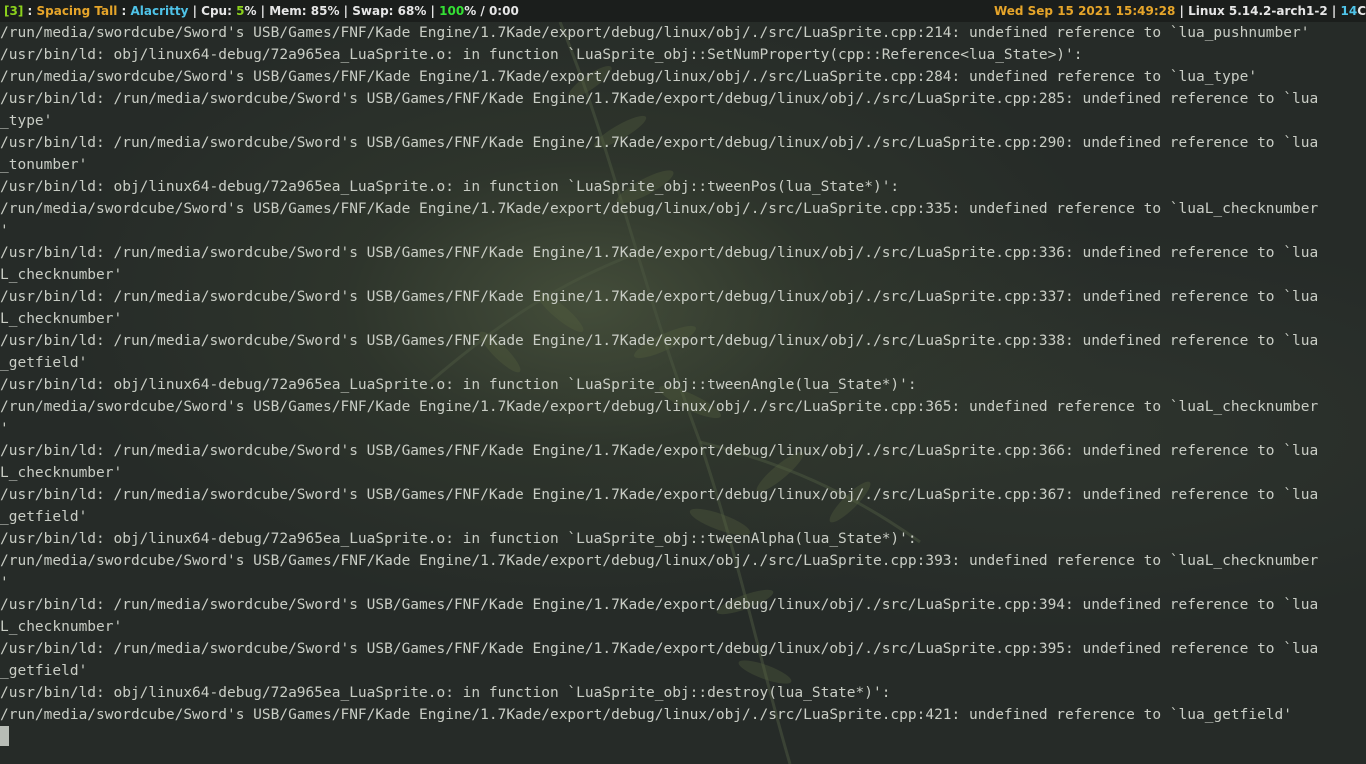 The width and height of the screenshot is (1366, 764). What do you see at coordinates (412, 11) in the screenshot?
I see `swap-value: 68%` at bounding box center [412, 11].